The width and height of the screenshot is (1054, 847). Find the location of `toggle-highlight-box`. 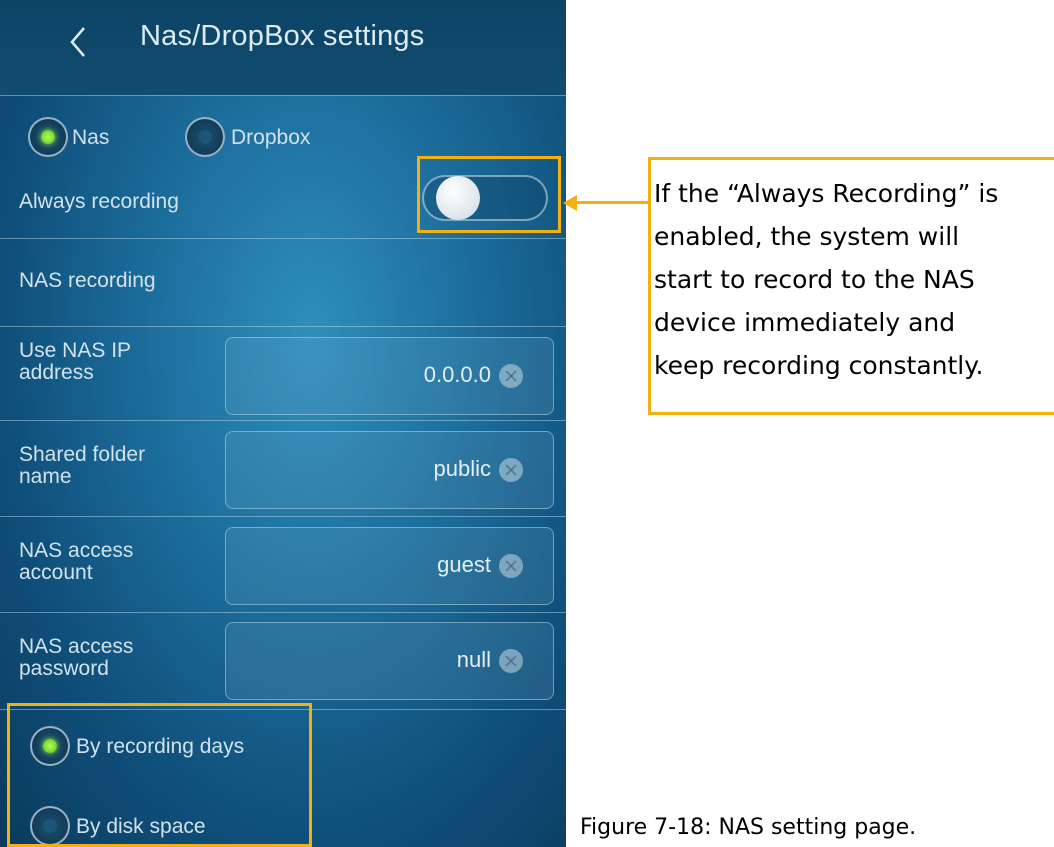

toggle-highlight-box is located at coordinates (489, 194).